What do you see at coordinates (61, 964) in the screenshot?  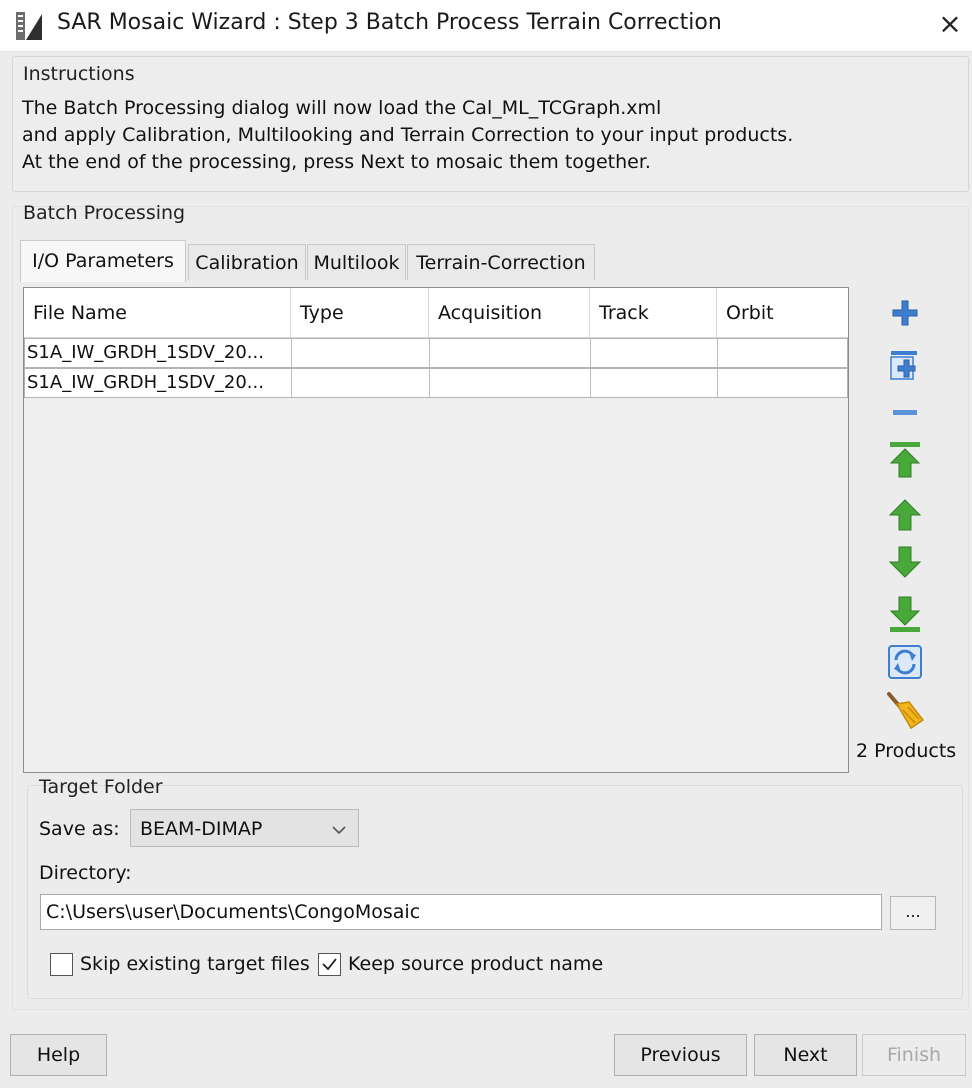 I see `skip-existing-checkbox` at bounding box center [61, 964].